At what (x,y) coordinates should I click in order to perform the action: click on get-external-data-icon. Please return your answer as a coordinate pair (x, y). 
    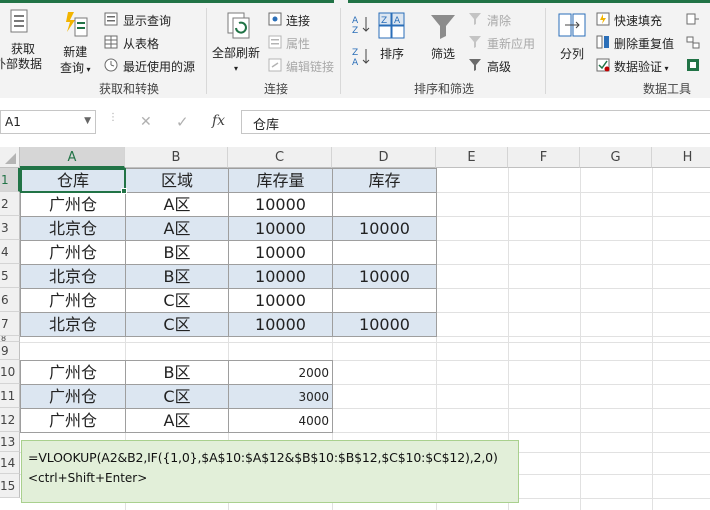
    Looking at the image, I should click on (20, 22).